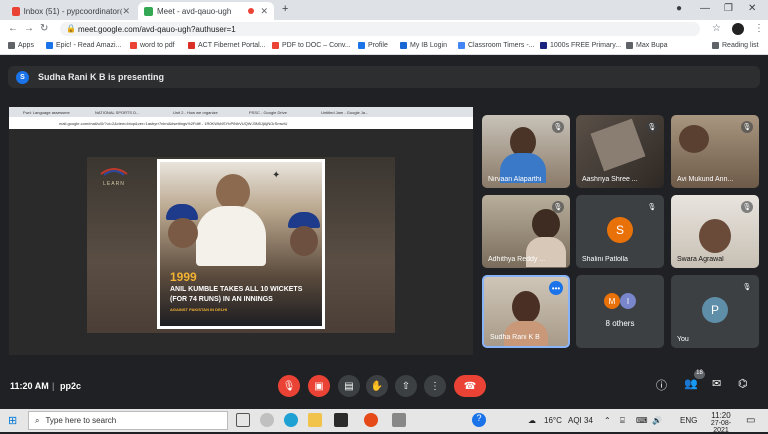  I want to click on more-options-icon: •••, so click(556, 288).